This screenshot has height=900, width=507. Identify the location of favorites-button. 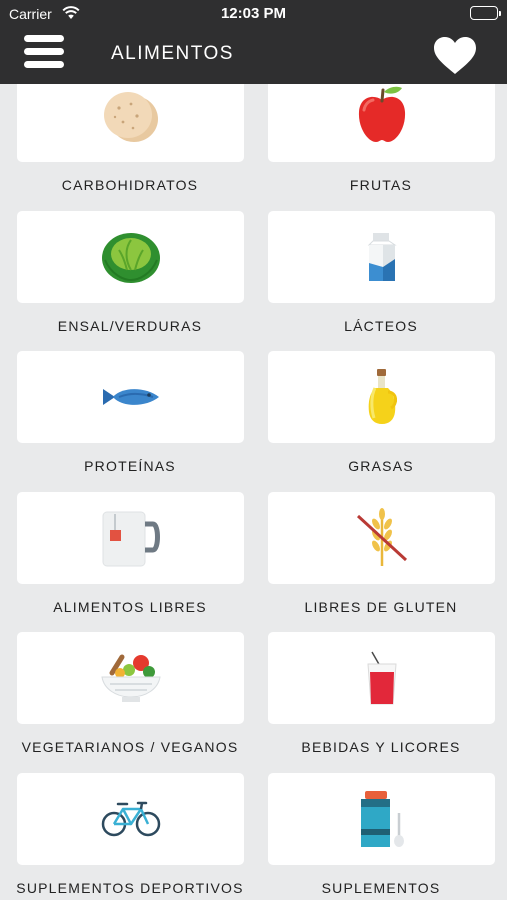
(455, 56).